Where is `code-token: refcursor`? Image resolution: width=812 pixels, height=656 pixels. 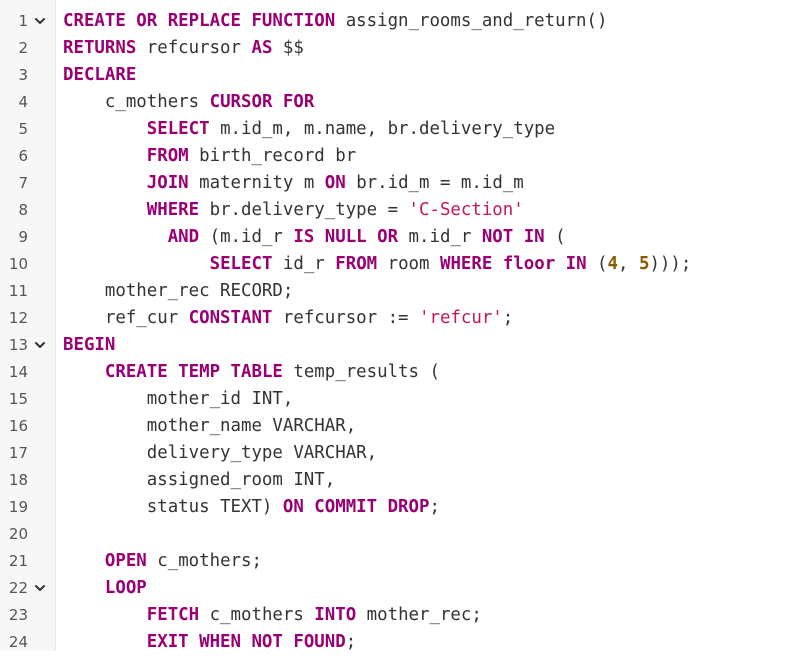
code-token: refcursor is located at coordinates (194, 48).